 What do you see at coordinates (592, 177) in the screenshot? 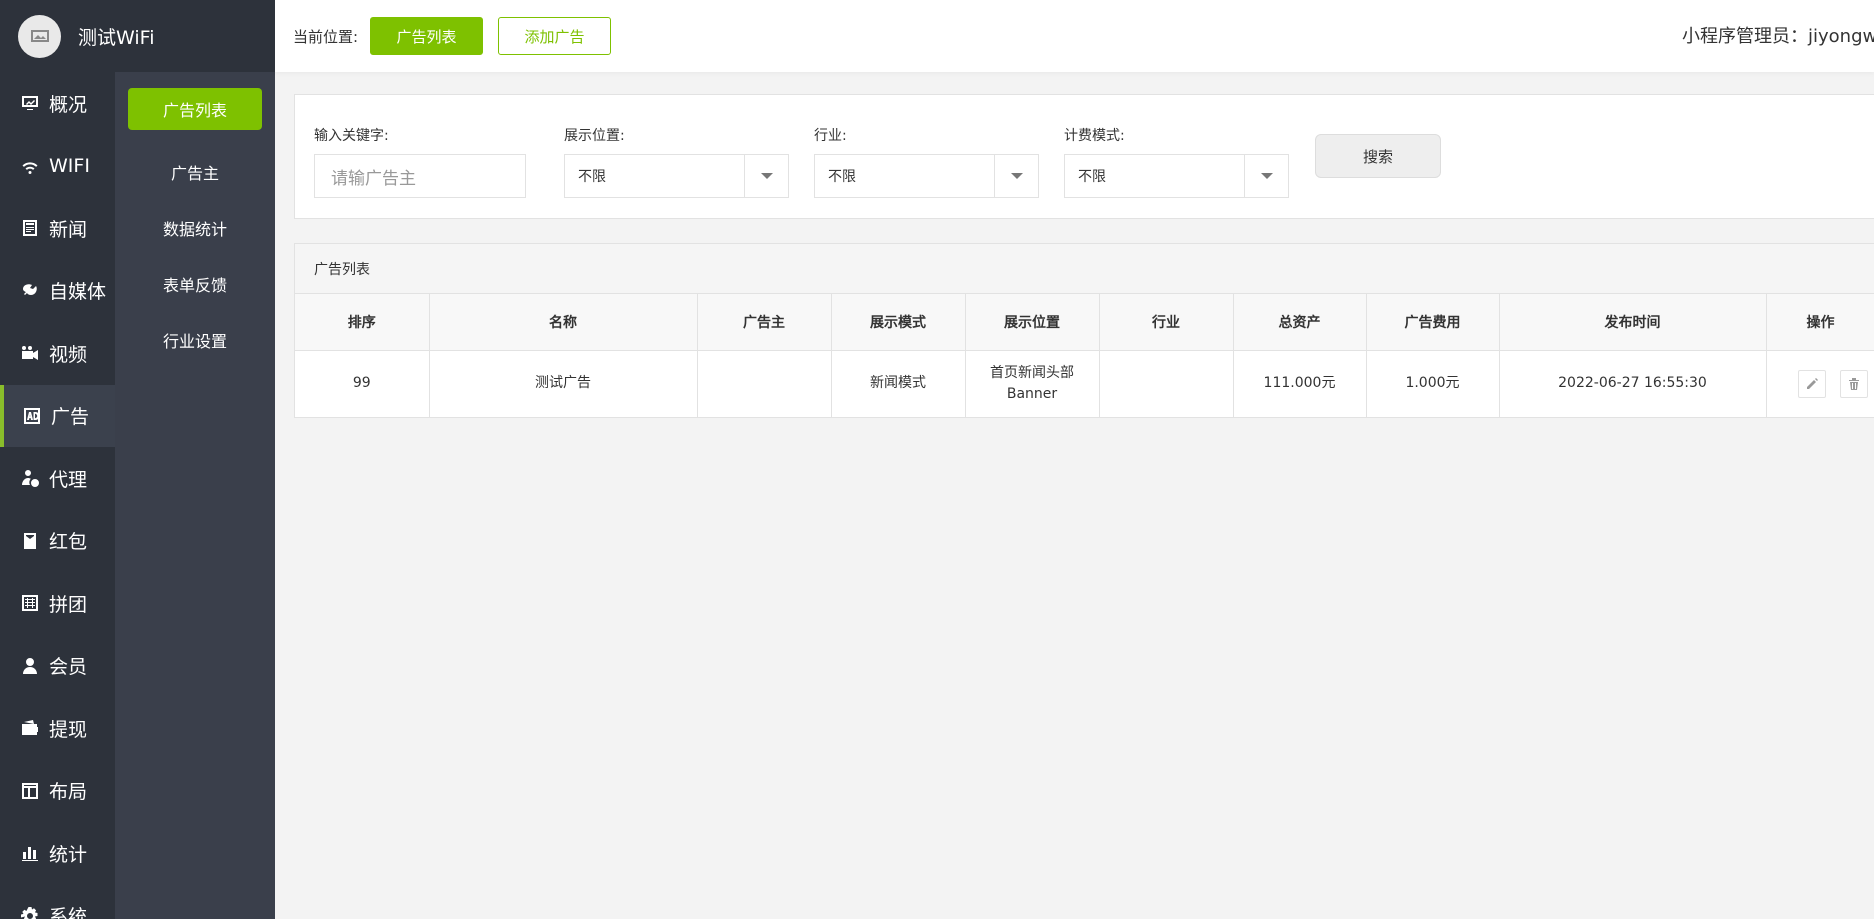
I see `position-select-value: 不限` at bounding box center [592, 177].